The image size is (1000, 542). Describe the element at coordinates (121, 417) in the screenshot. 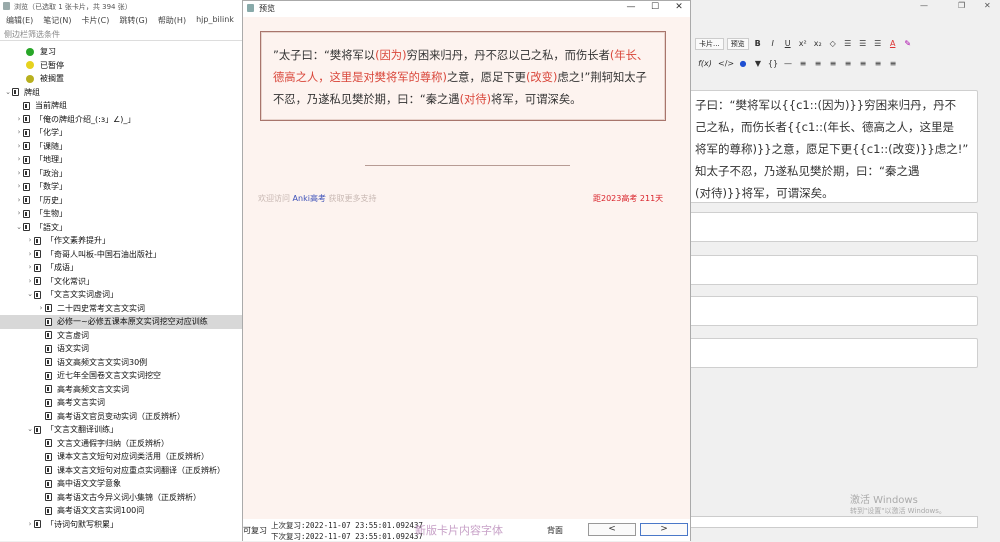

I see `sidebar-deck-item: 高考语文官员变动实词（正反辨析）` at that location.